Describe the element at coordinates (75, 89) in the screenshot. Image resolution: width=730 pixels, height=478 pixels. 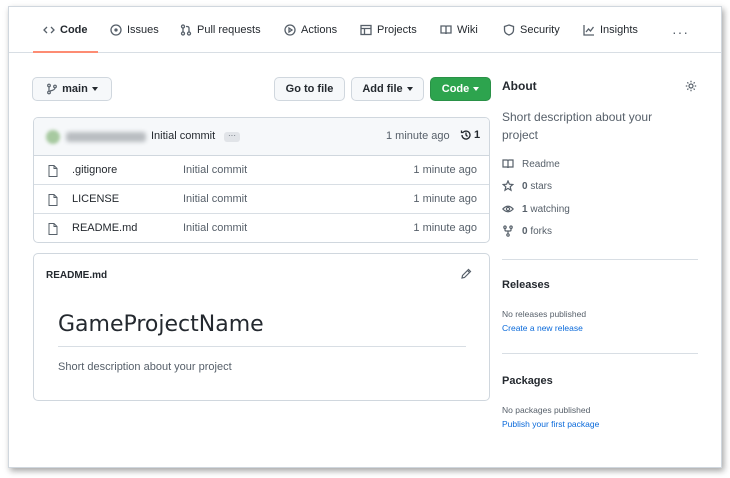
I see `branch-name: main` at that location.